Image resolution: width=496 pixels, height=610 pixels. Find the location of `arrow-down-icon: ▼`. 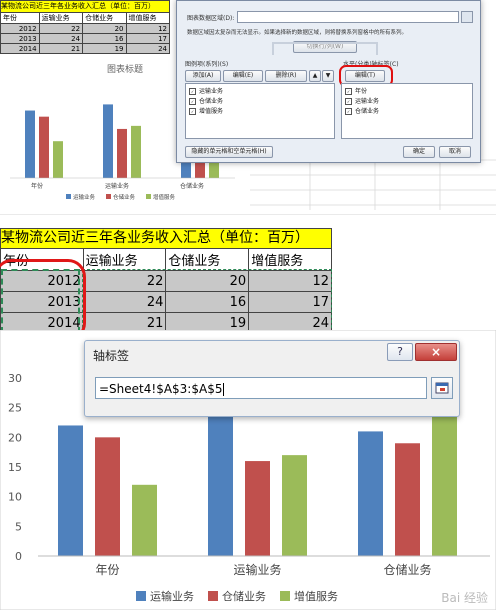

arrow-down-icon: ▼ is located at coordinates (328, 75).